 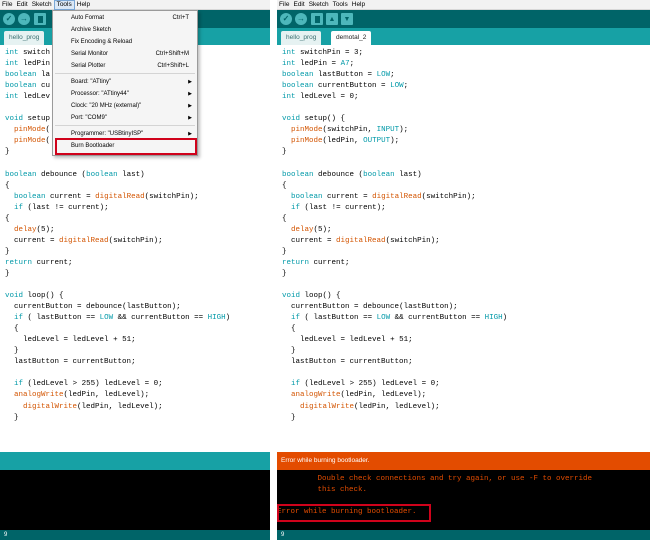 I want to click on menu-item-archive-sketch: Archive Sketch, so click(x=125, y=30).